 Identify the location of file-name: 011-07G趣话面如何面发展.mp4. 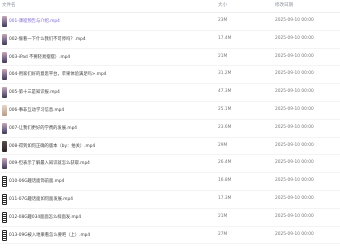
(41, 199).